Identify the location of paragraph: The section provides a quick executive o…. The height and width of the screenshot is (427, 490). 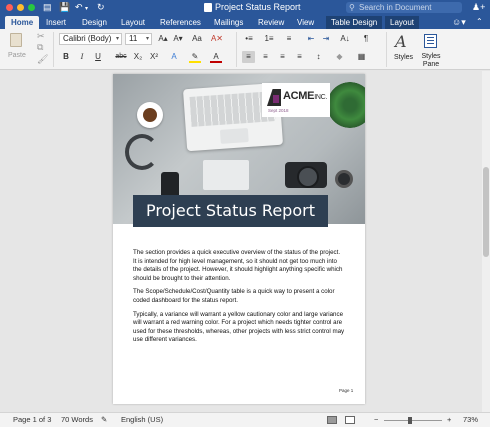
(239, 266).